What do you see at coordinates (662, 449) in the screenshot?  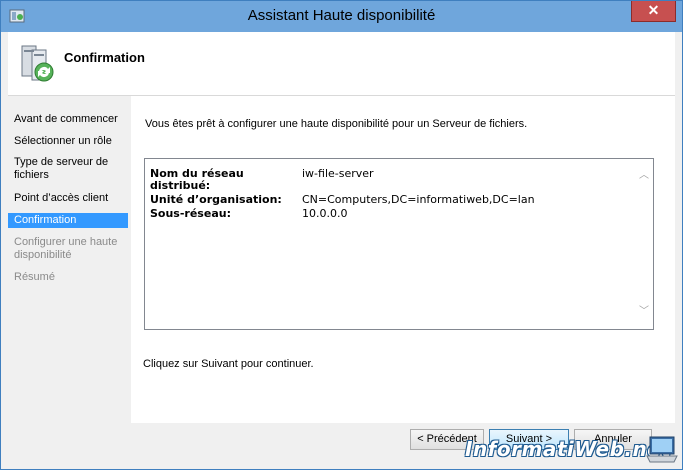 I see `laptop-icon` at bounding box center [662, 449].